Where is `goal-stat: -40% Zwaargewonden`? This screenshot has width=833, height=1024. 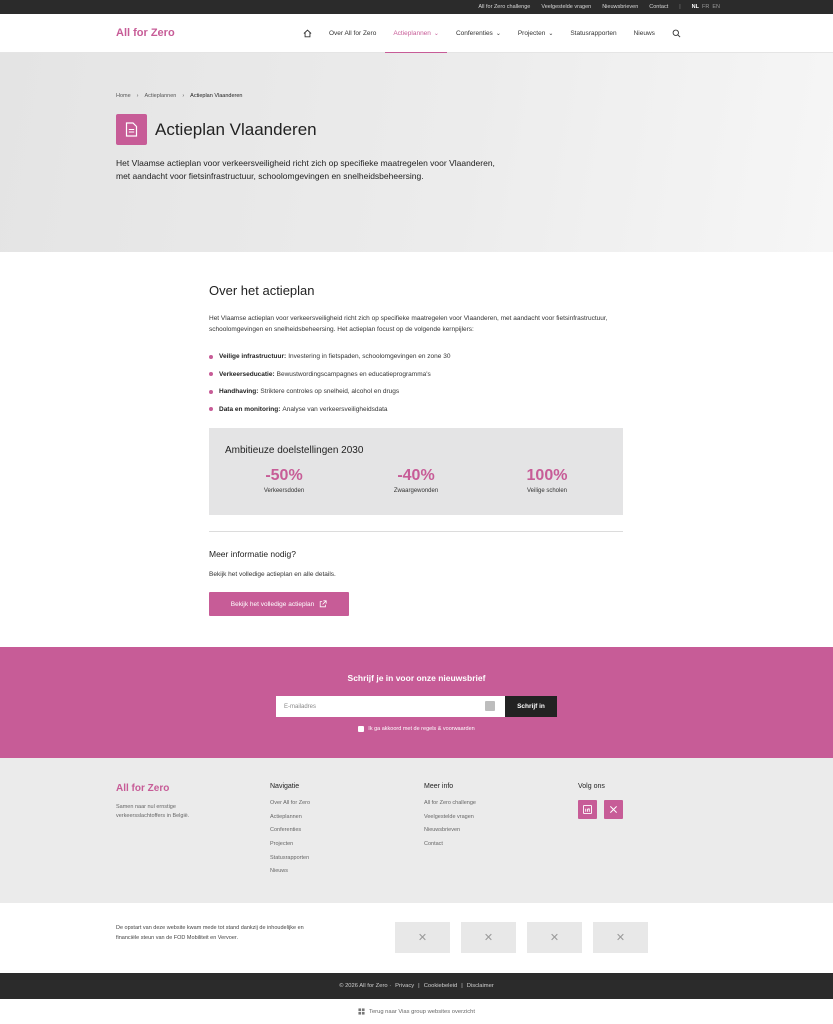 goal-stat: -40% Zwaargewonden is located at coordinates (416, 480).